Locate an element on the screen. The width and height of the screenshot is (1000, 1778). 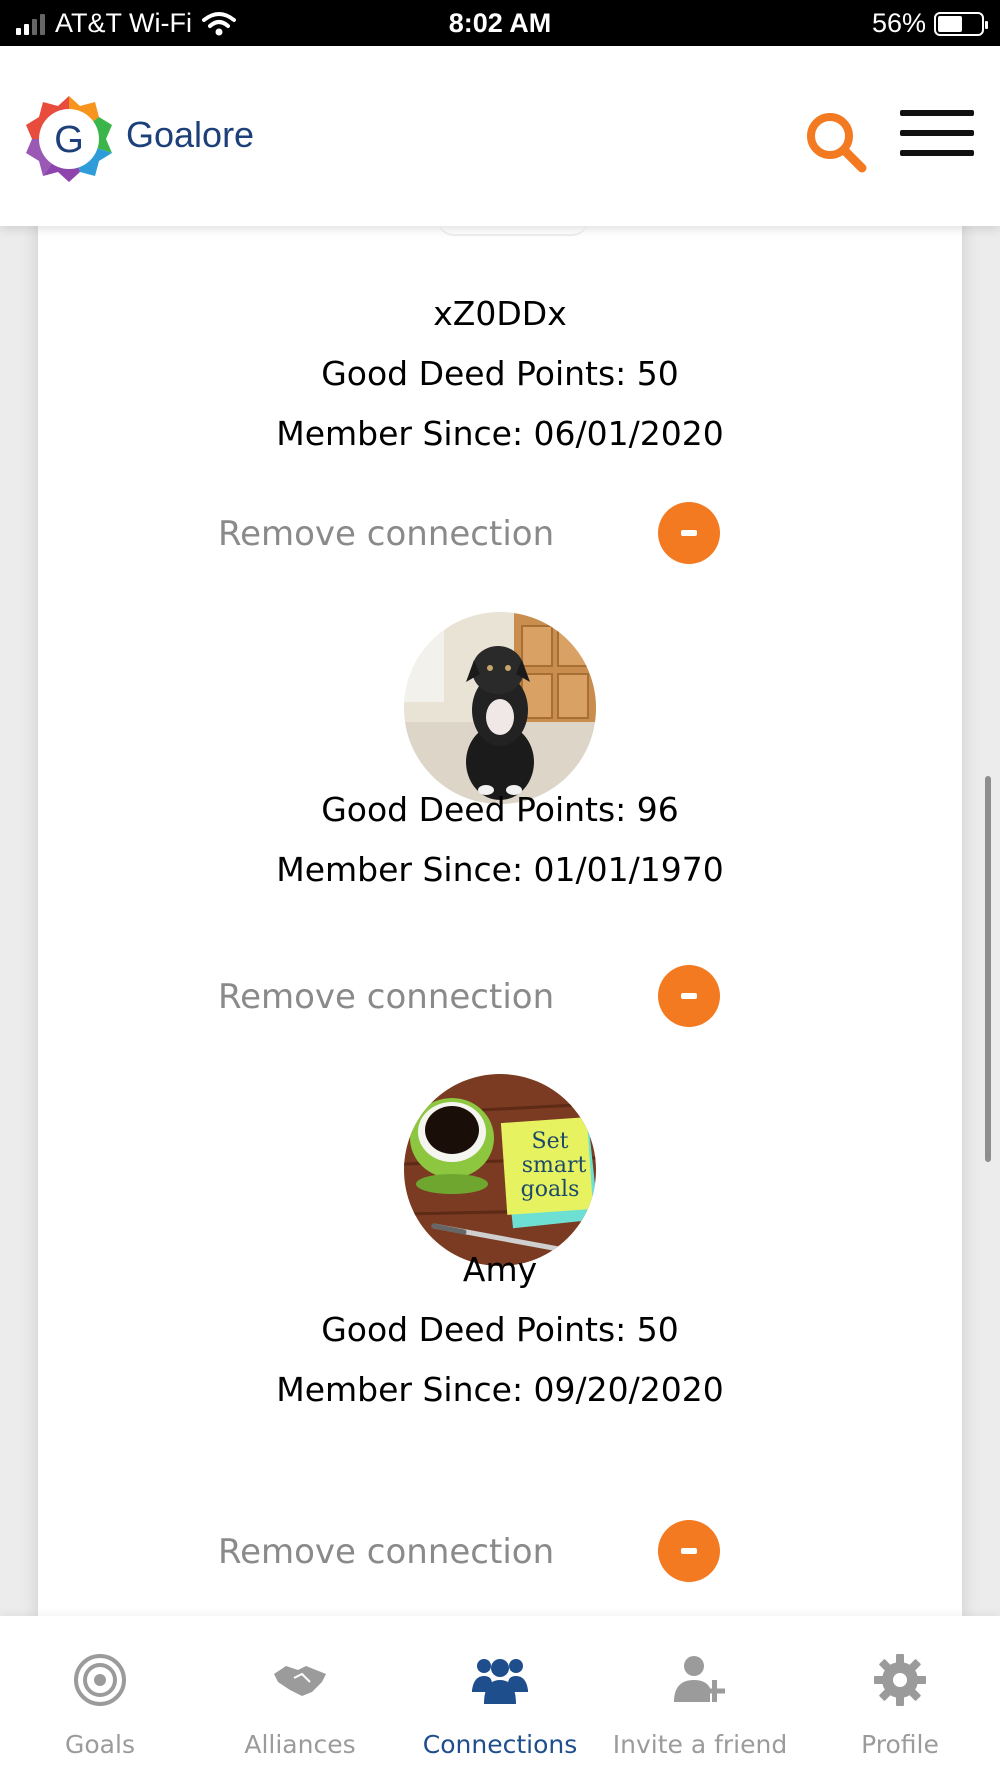
connection-name: Amy is located at coordinates (500, 1269).